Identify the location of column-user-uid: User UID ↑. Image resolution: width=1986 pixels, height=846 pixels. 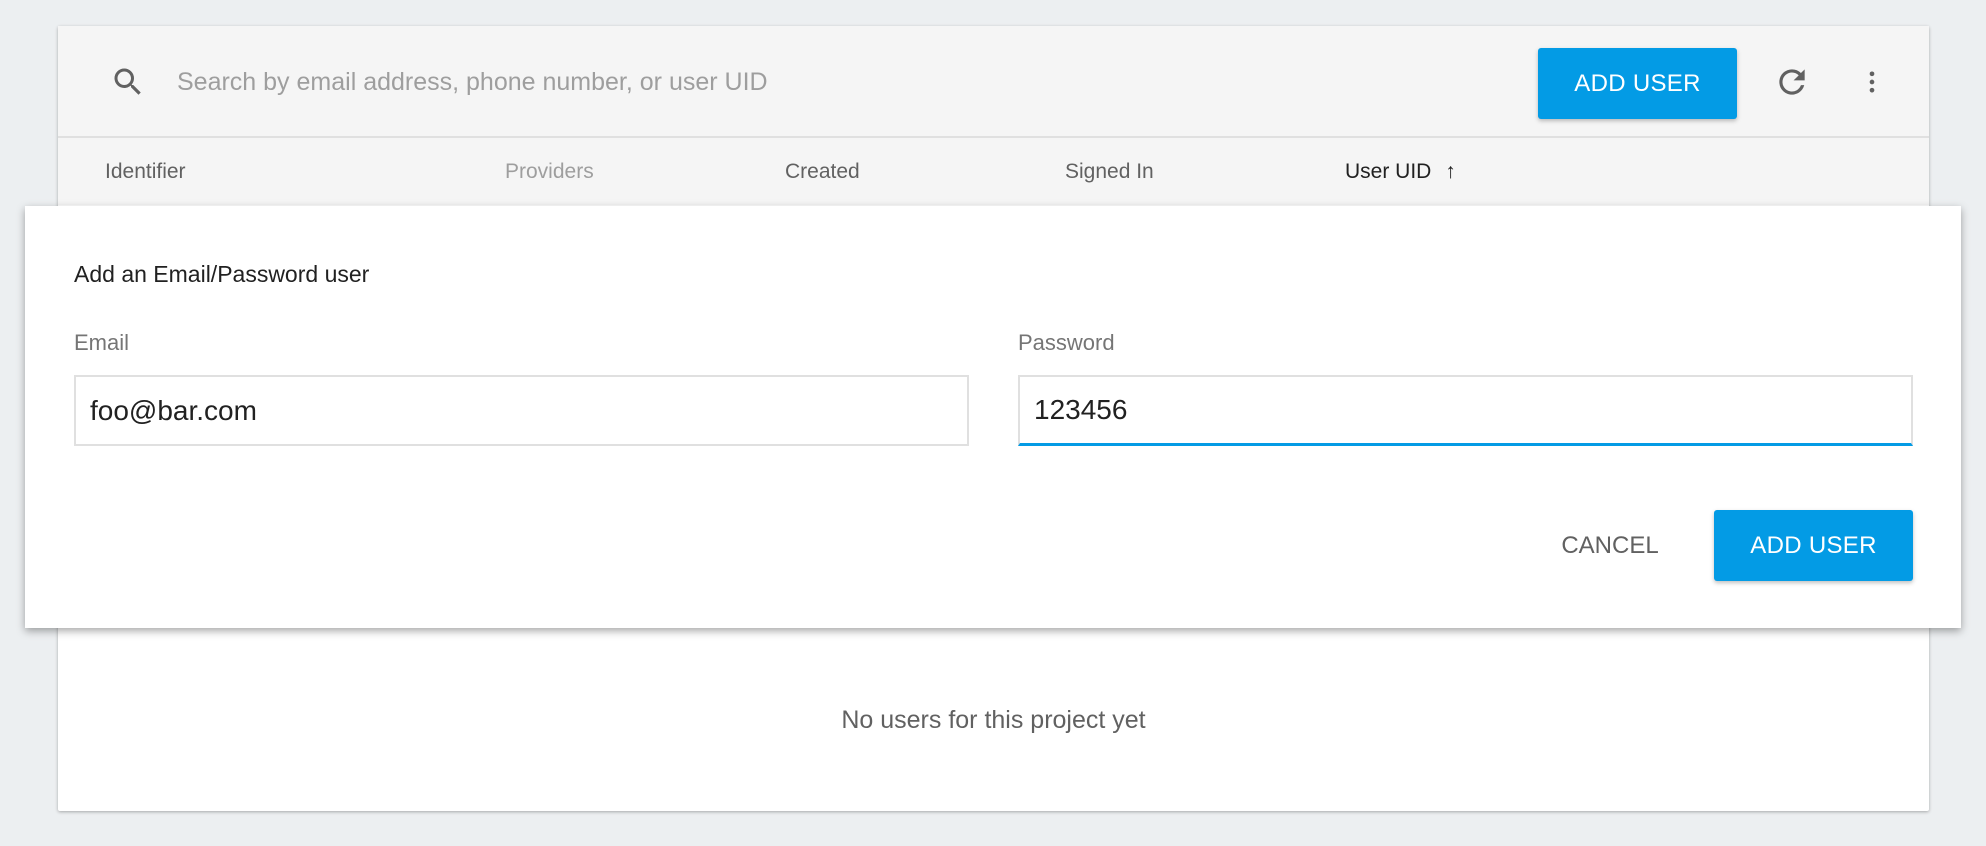
(1400, 172).